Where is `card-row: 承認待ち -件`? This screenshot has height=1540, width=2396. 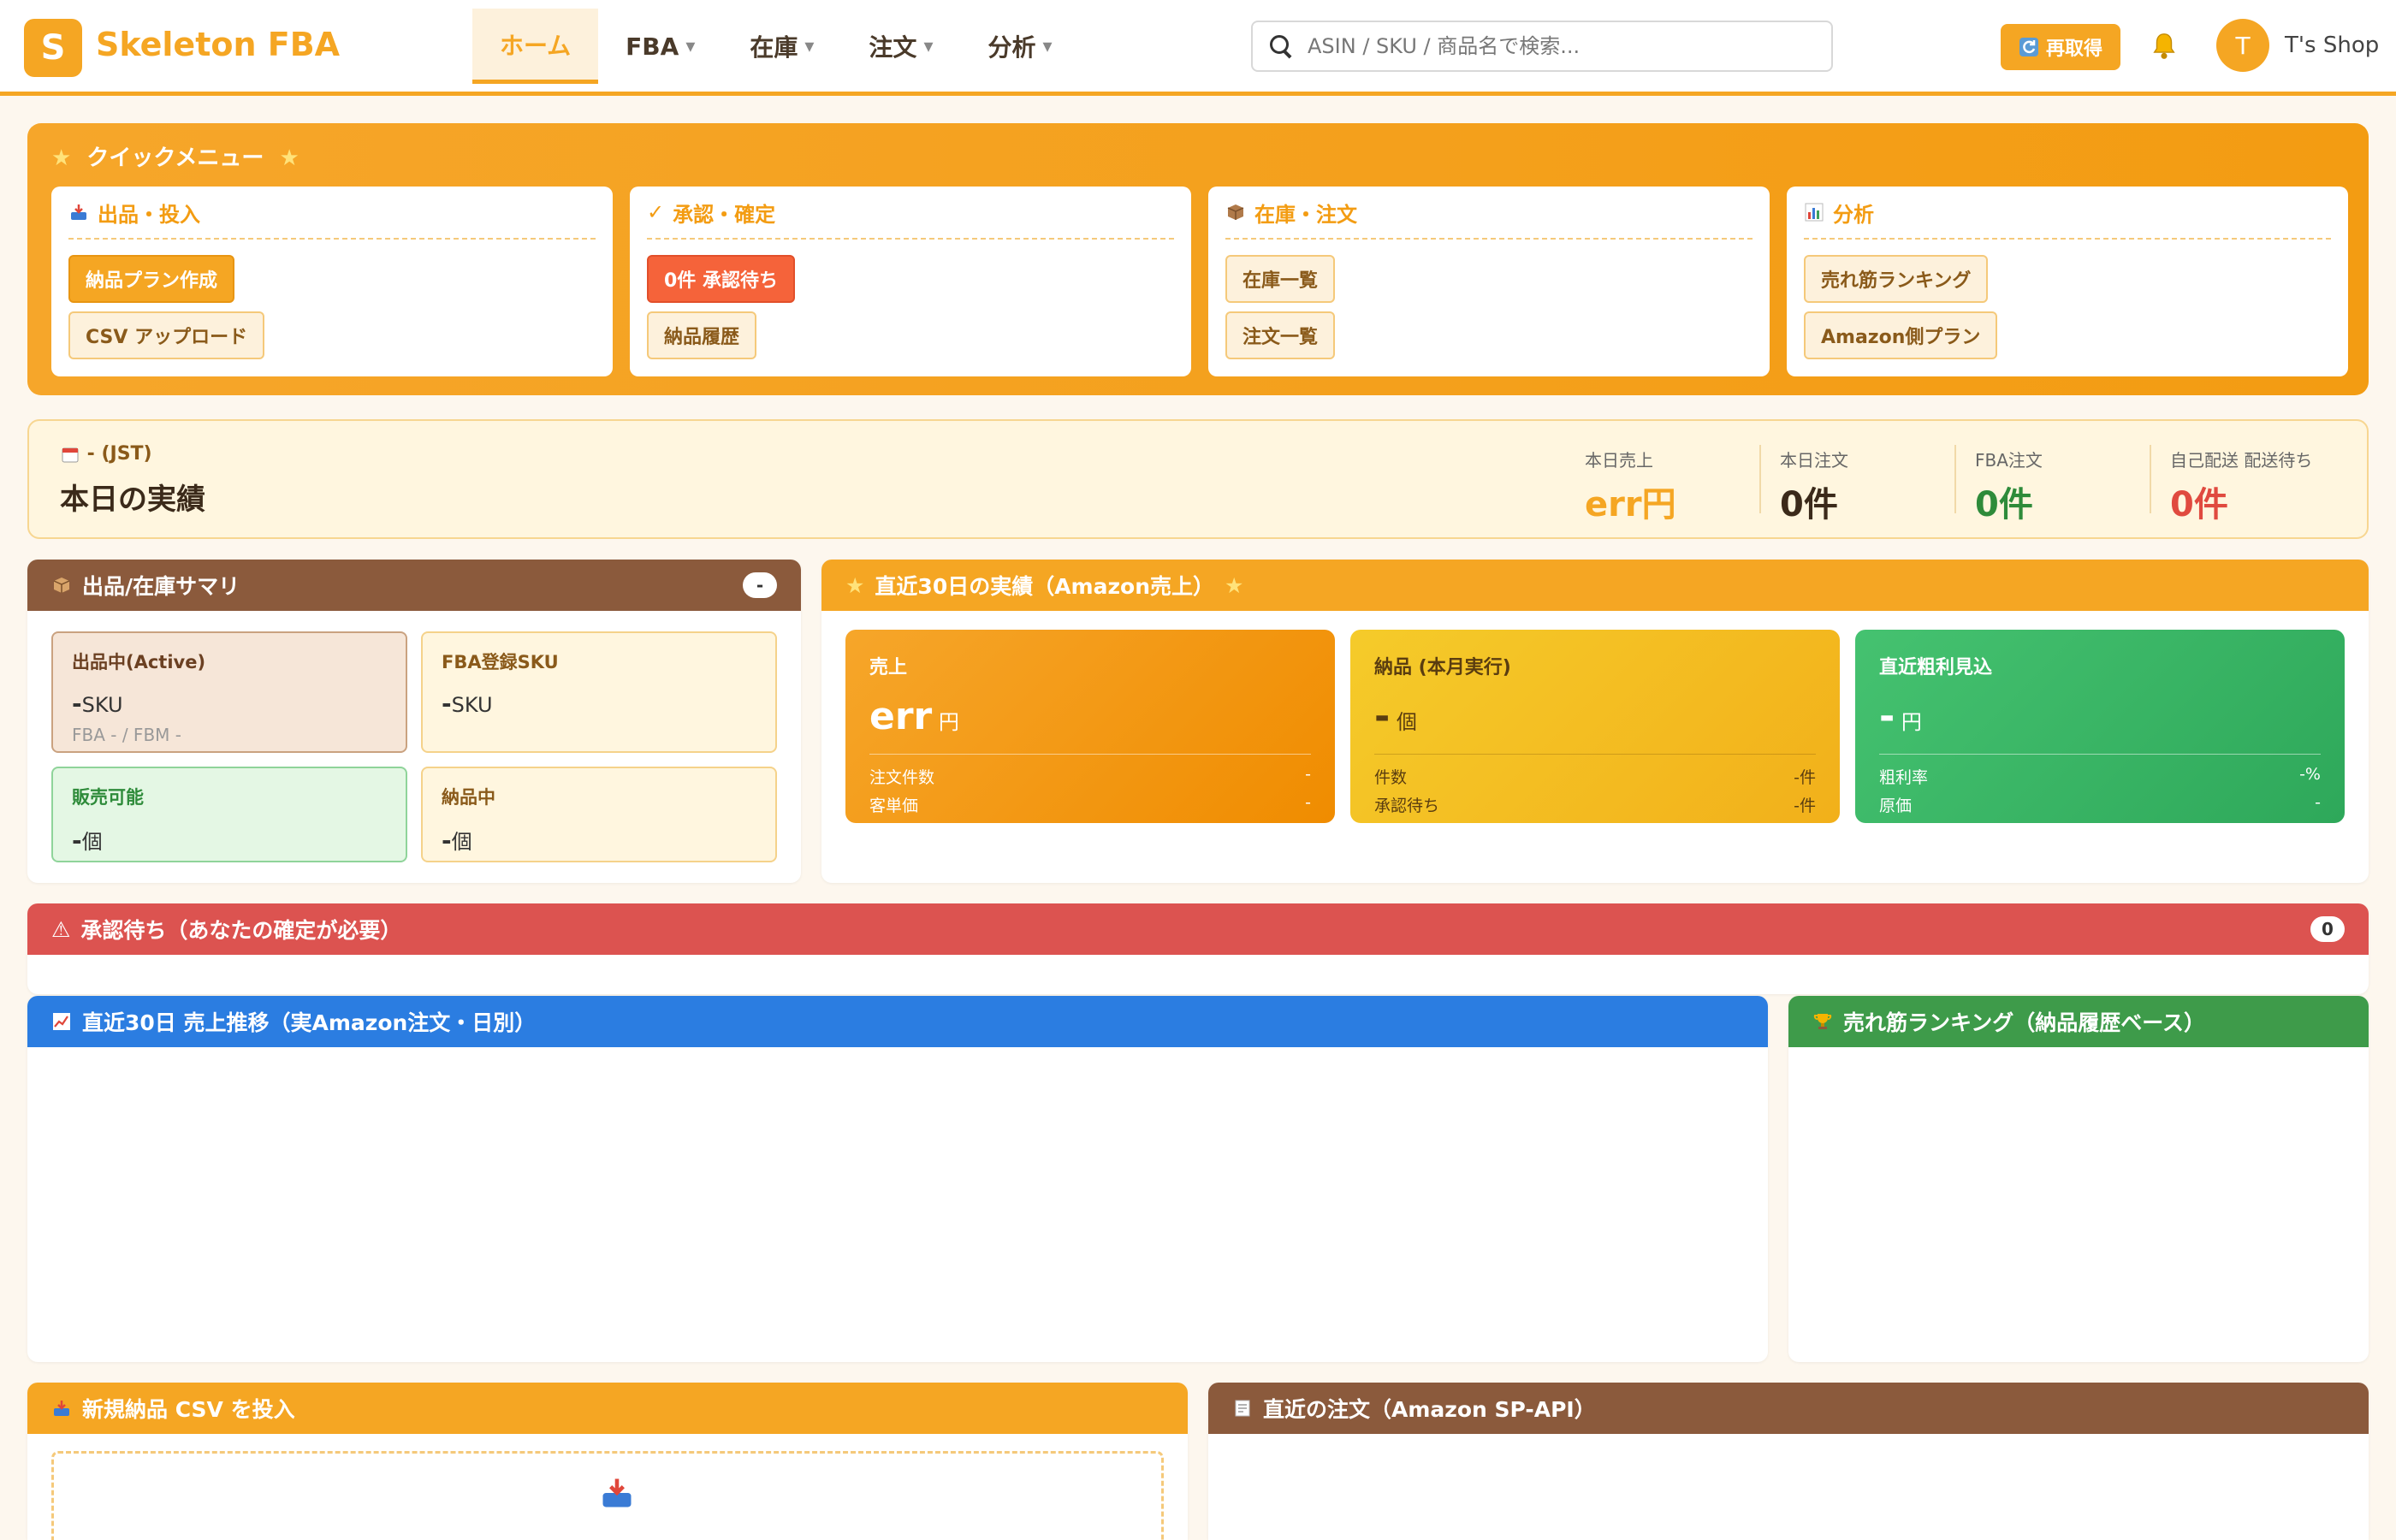 card-row: 承認待ち -件 is located at coordinates (1595, 804).